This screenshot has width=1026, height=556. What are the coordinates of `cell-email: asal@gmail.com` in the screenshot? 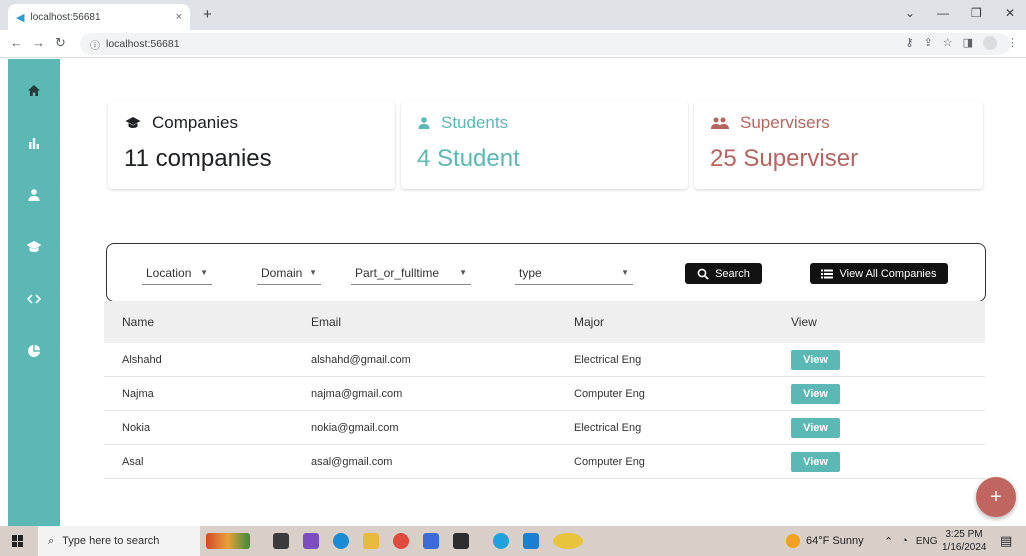 It's located at (352, 461).